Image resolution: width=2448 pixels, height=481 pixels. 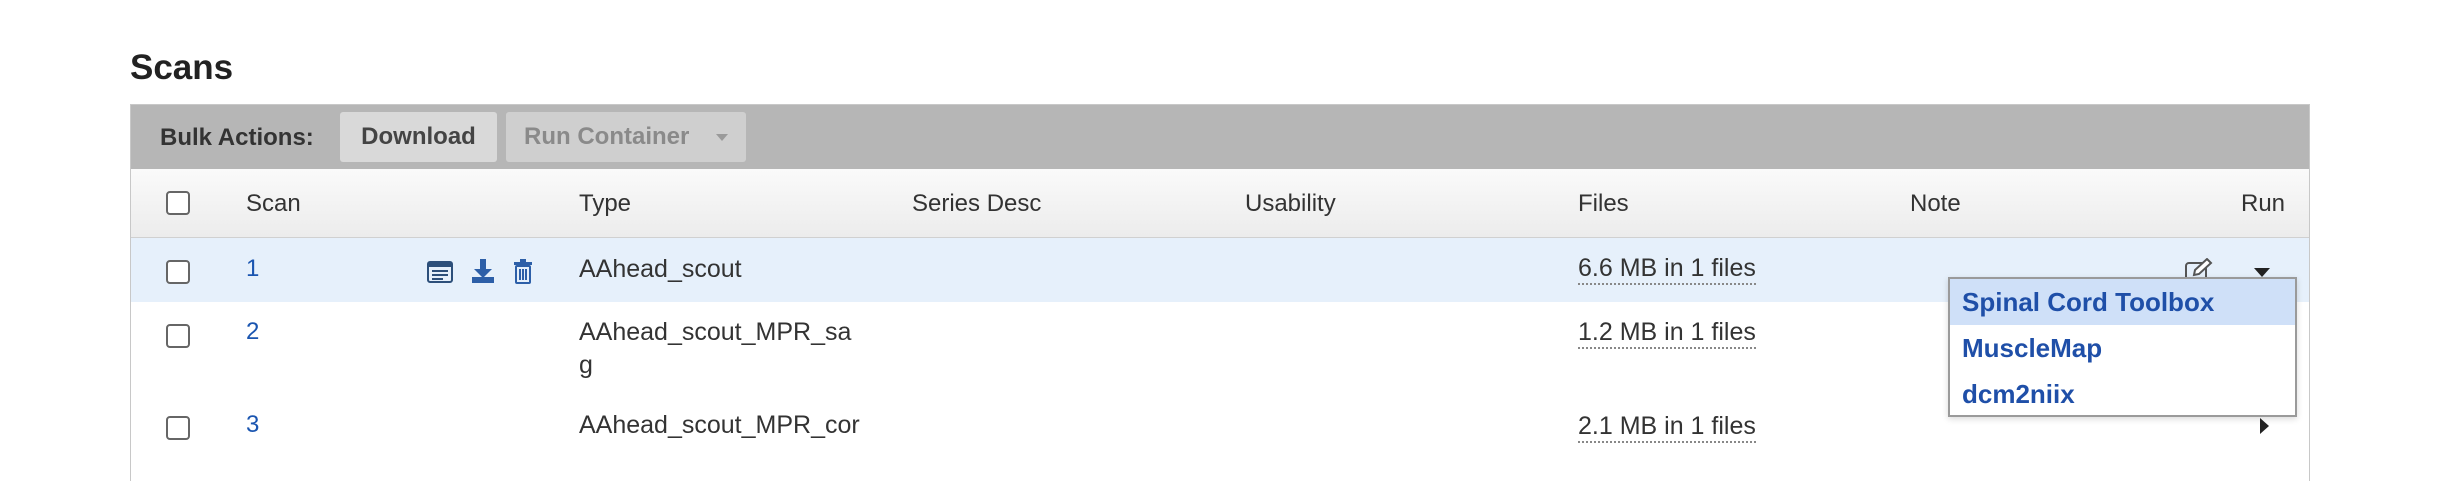 I want to click on scan-files-link: 6.6 MB in 1 files, so click(x=1667, y=269).